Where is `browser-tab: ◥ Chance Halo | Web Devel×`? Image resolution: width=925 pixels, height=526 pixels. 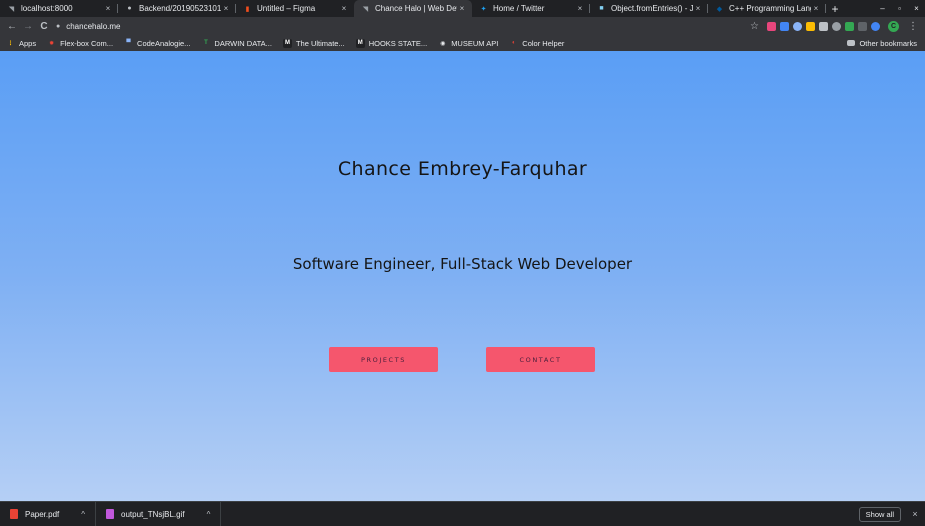
browser-tab: ◥ Chance Halo | Web Devel× is located at coordinates (413, 8).